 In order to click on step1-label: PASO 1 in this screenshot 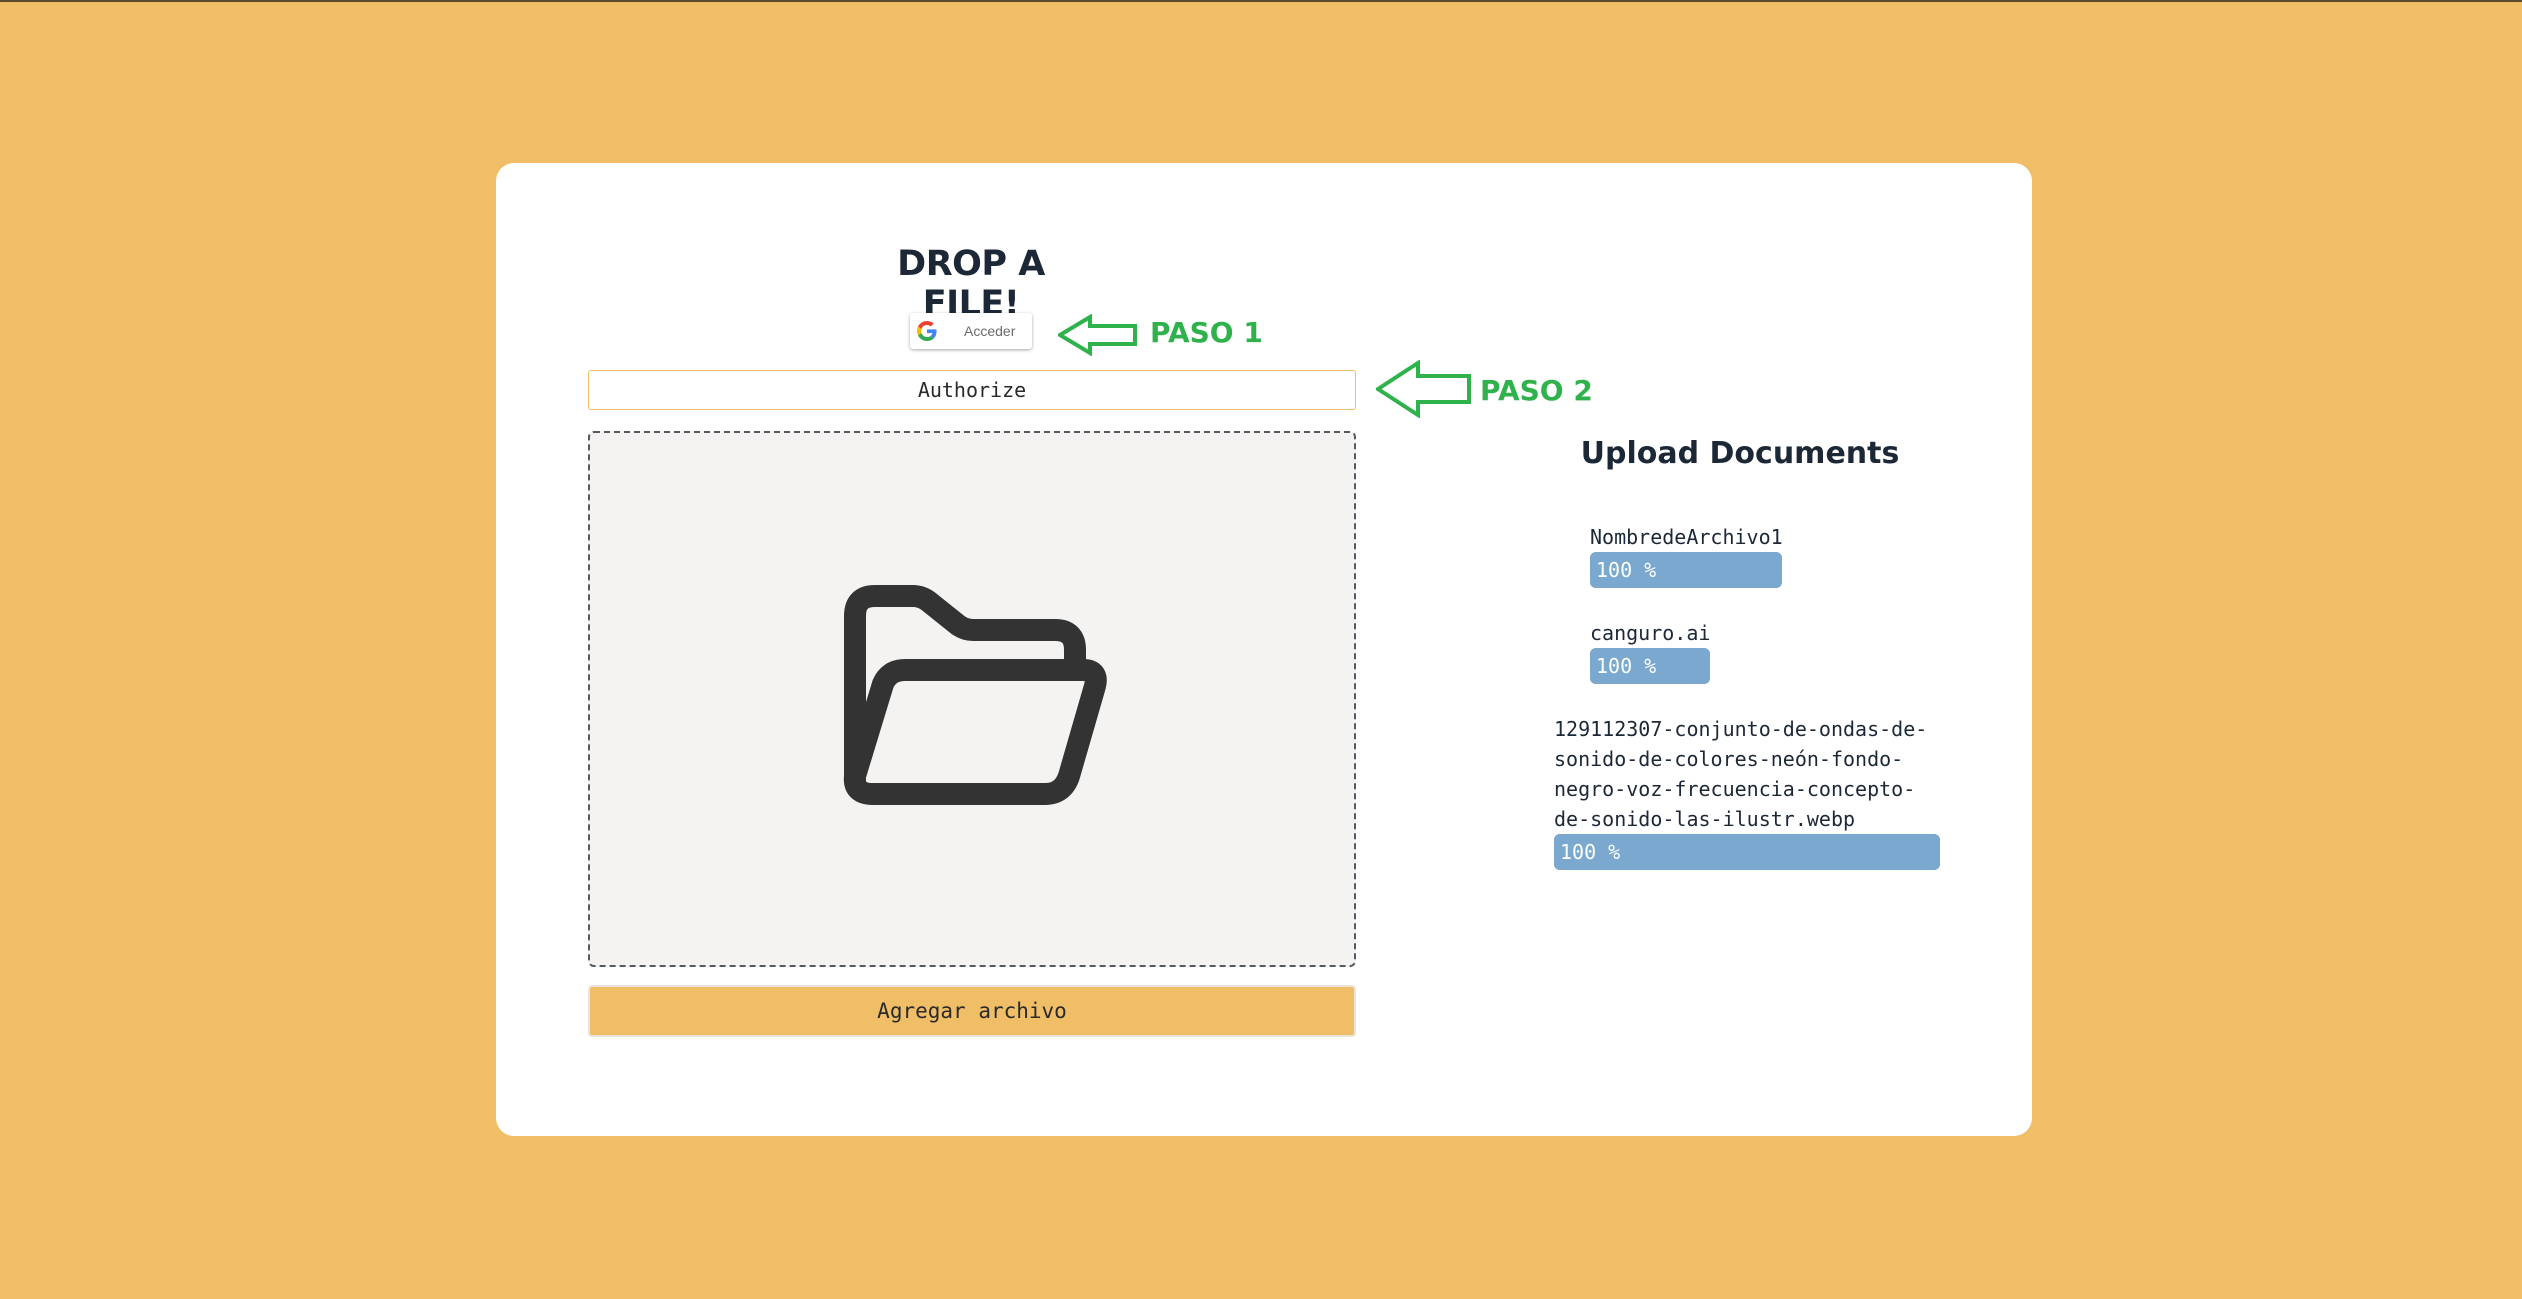, I will do `click(1206, 332)`.